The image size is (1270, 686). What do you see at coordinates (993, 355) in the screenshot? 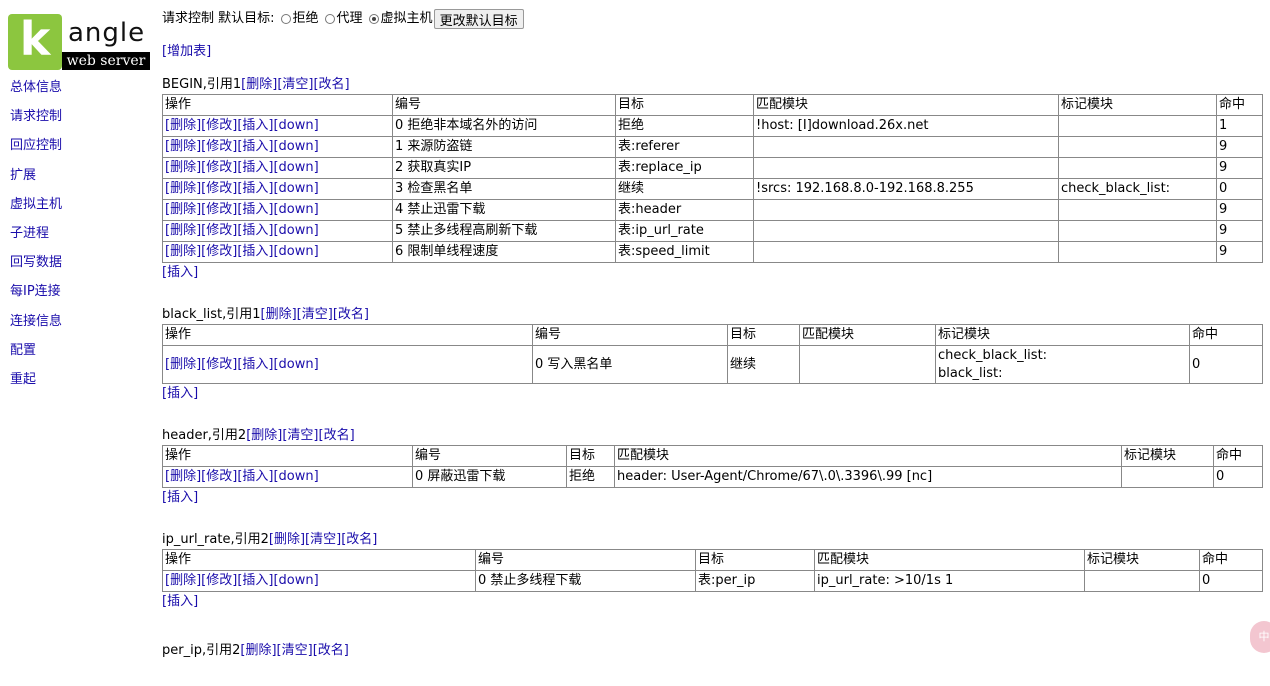
I see `mark-line: check_black_list:` at bounding box center [993, 355].